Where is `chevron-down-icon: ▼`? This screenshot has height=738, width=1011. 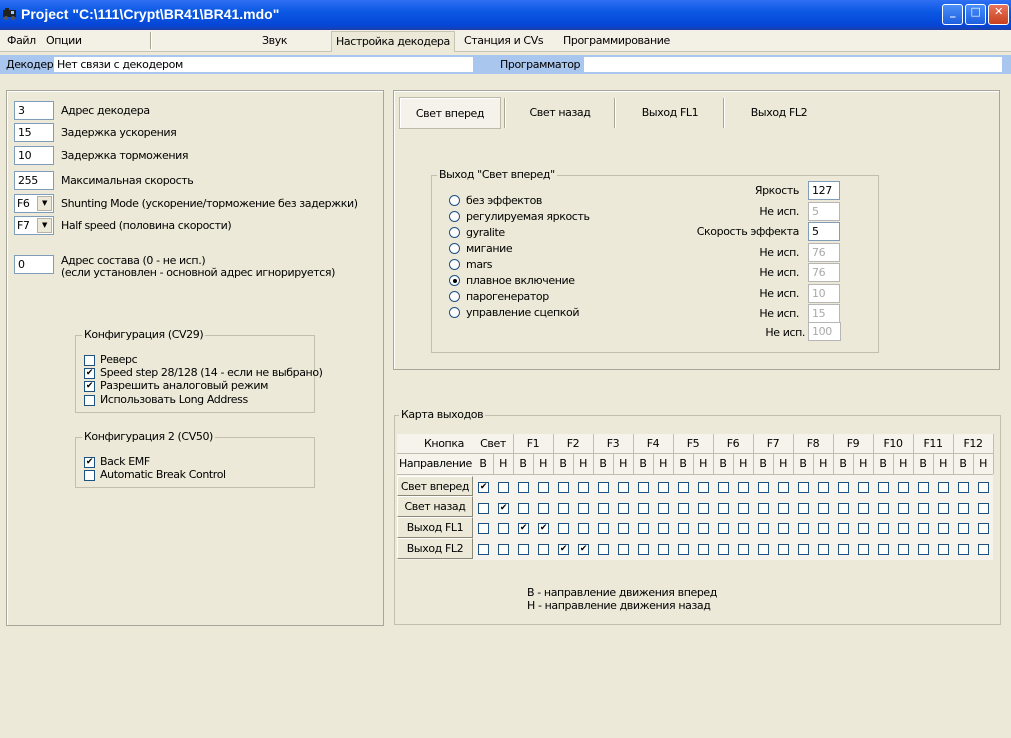
chevron-down-icon: ▼ is located at coordinates (44, 225).